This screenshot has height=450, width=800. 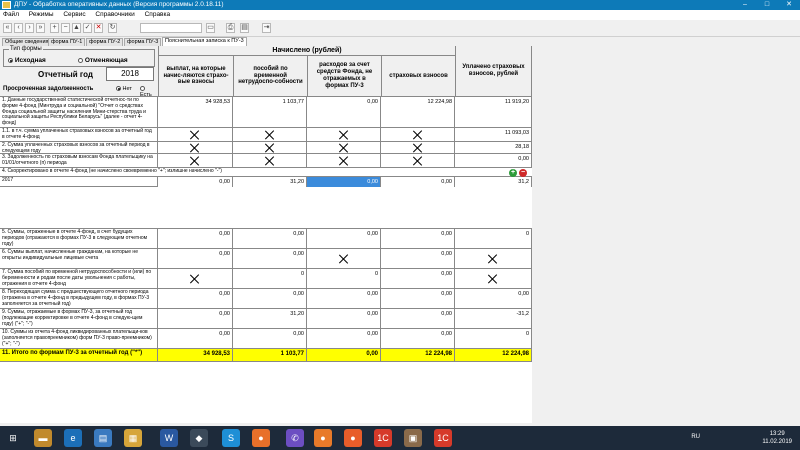 I want to click on document-icon: ▭, so click(x=210, y=28).